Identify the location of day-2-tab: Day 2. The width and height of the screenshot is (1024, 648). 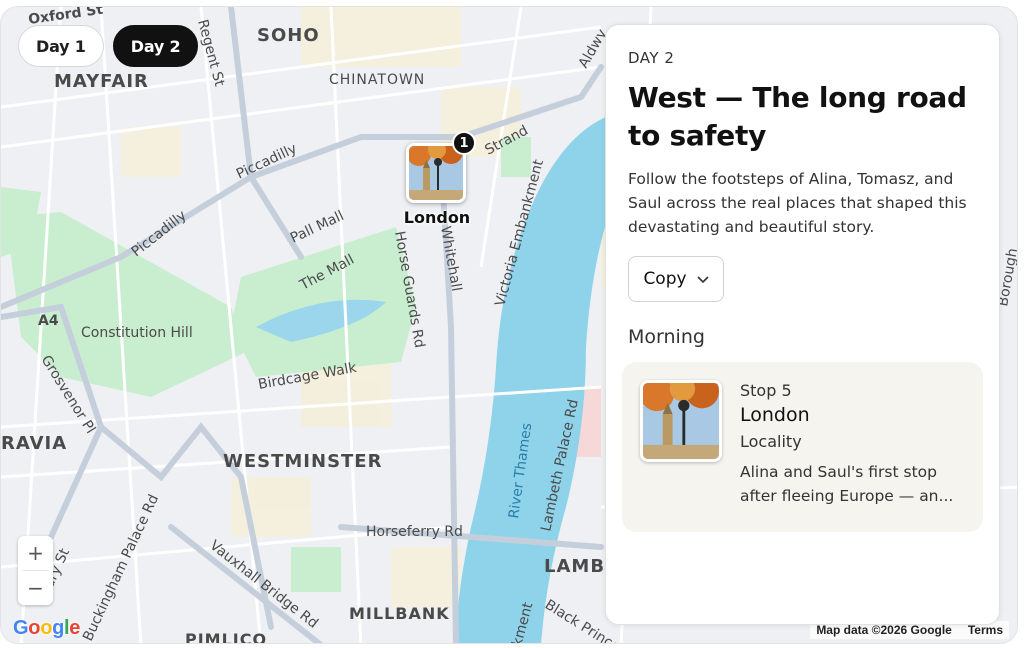
(155, 46).